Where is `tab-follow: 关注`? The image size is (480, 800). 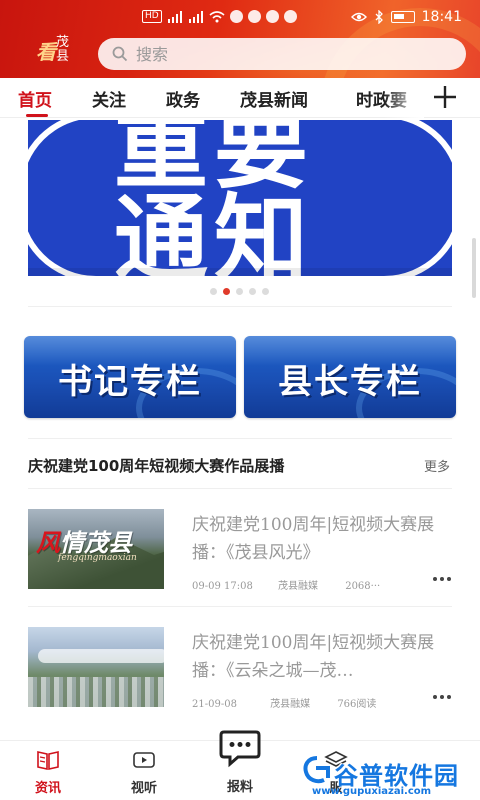
tab-follow: 关注 is located at coordinates (109, 98).